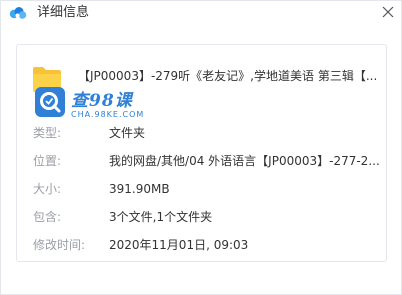 The image size is (402, 295). I want to click on type-label: 类型:, so click(47, 133).